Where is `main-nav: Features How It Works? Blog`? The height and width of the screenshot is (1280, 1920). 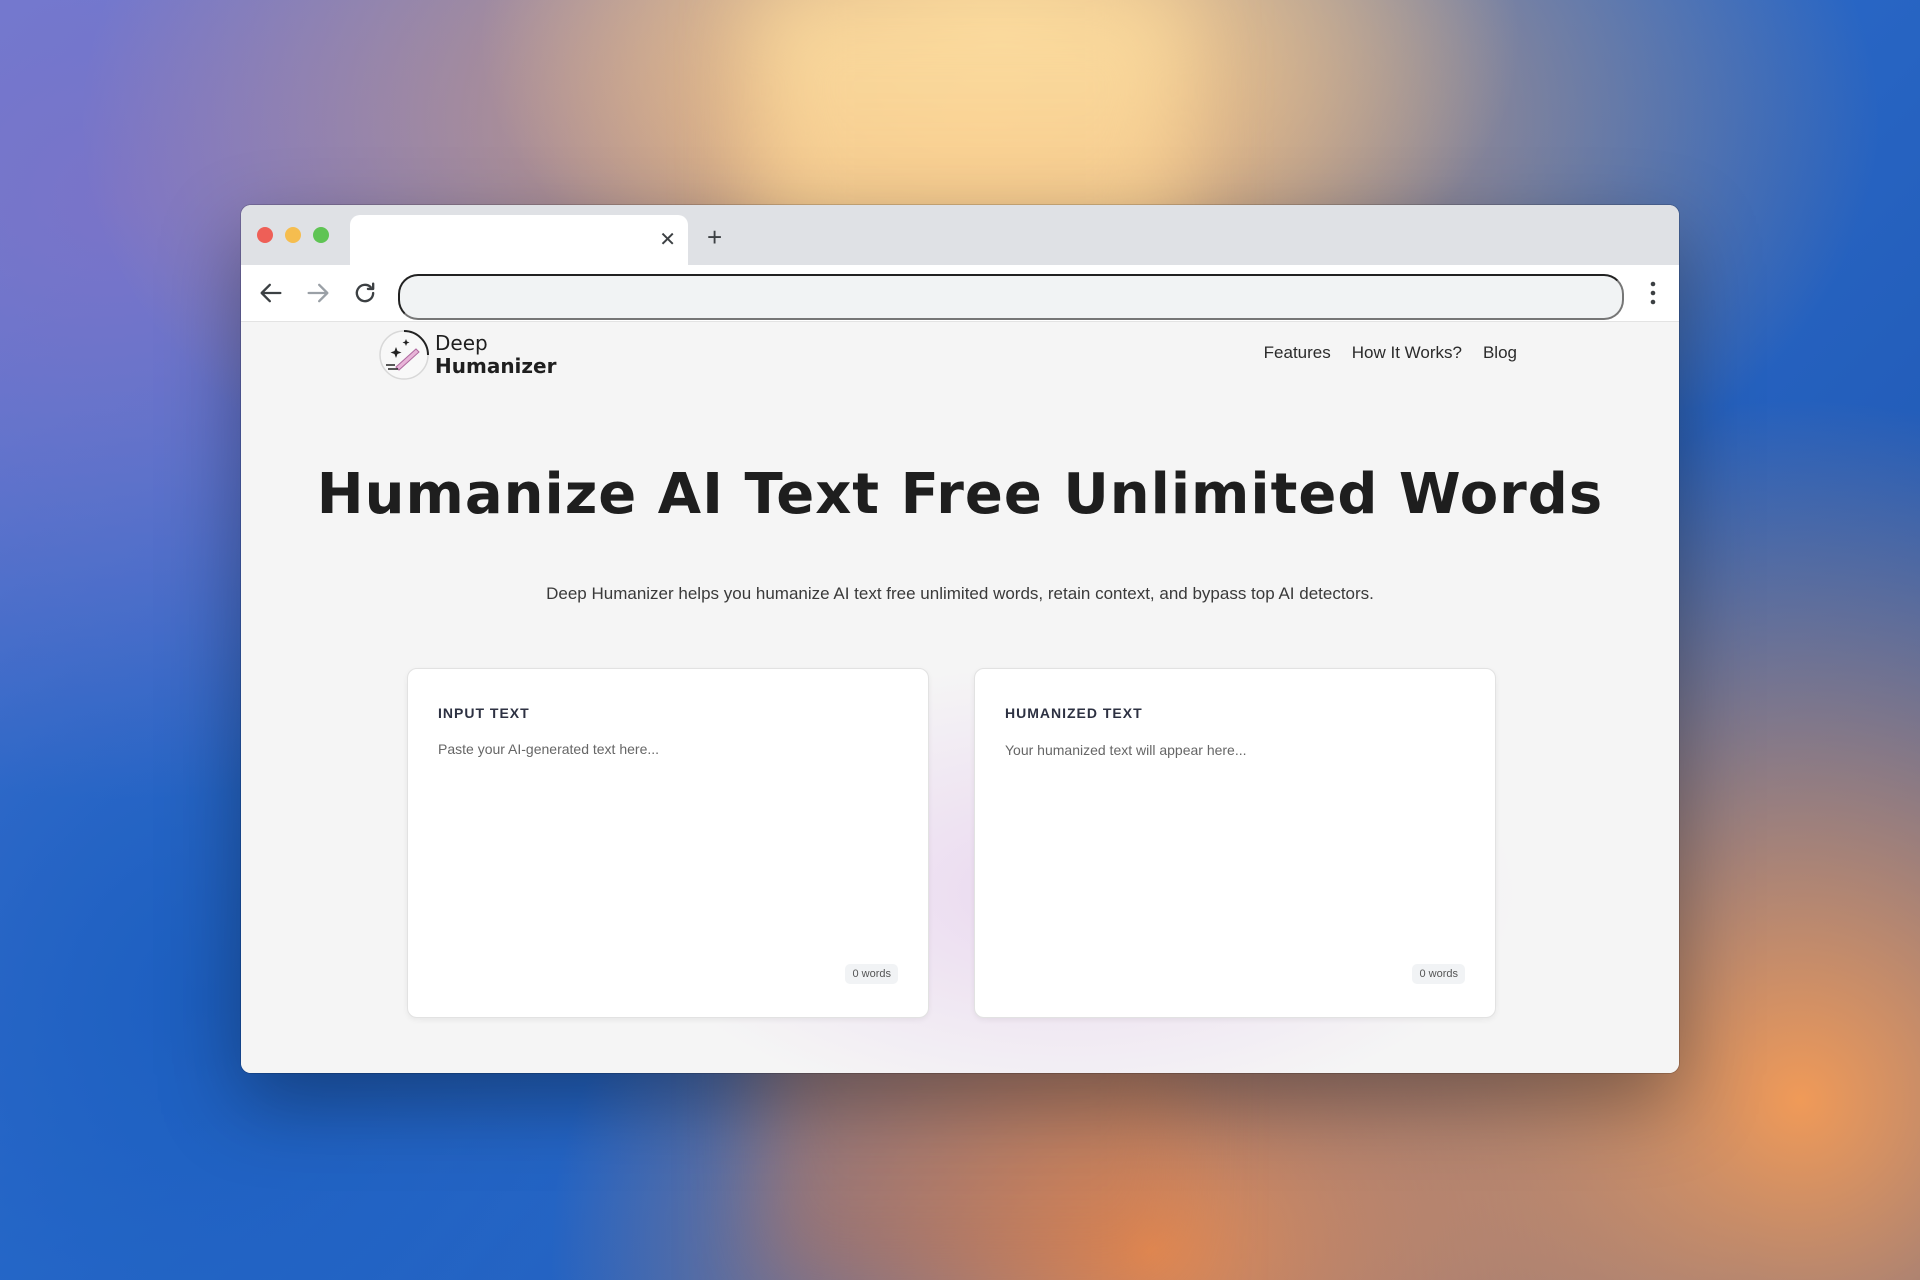 main-nav: Features How It Works? Blog is located at coordinates (1390, 353).